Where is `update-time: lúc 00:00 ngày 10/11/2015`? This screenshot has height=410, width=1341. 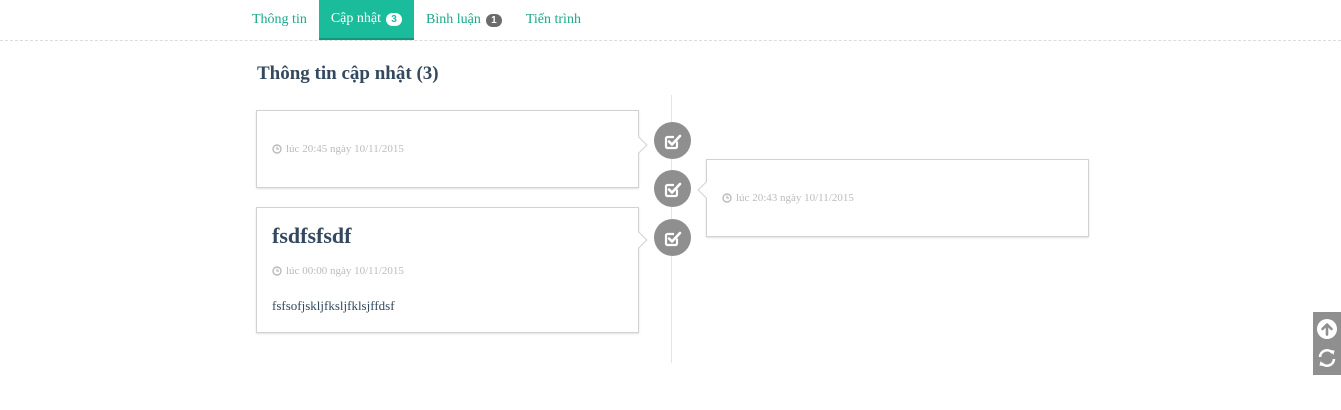
update-time: lúc 00:00 ngày 10/11/2015 is located at coordinates (338, 271).